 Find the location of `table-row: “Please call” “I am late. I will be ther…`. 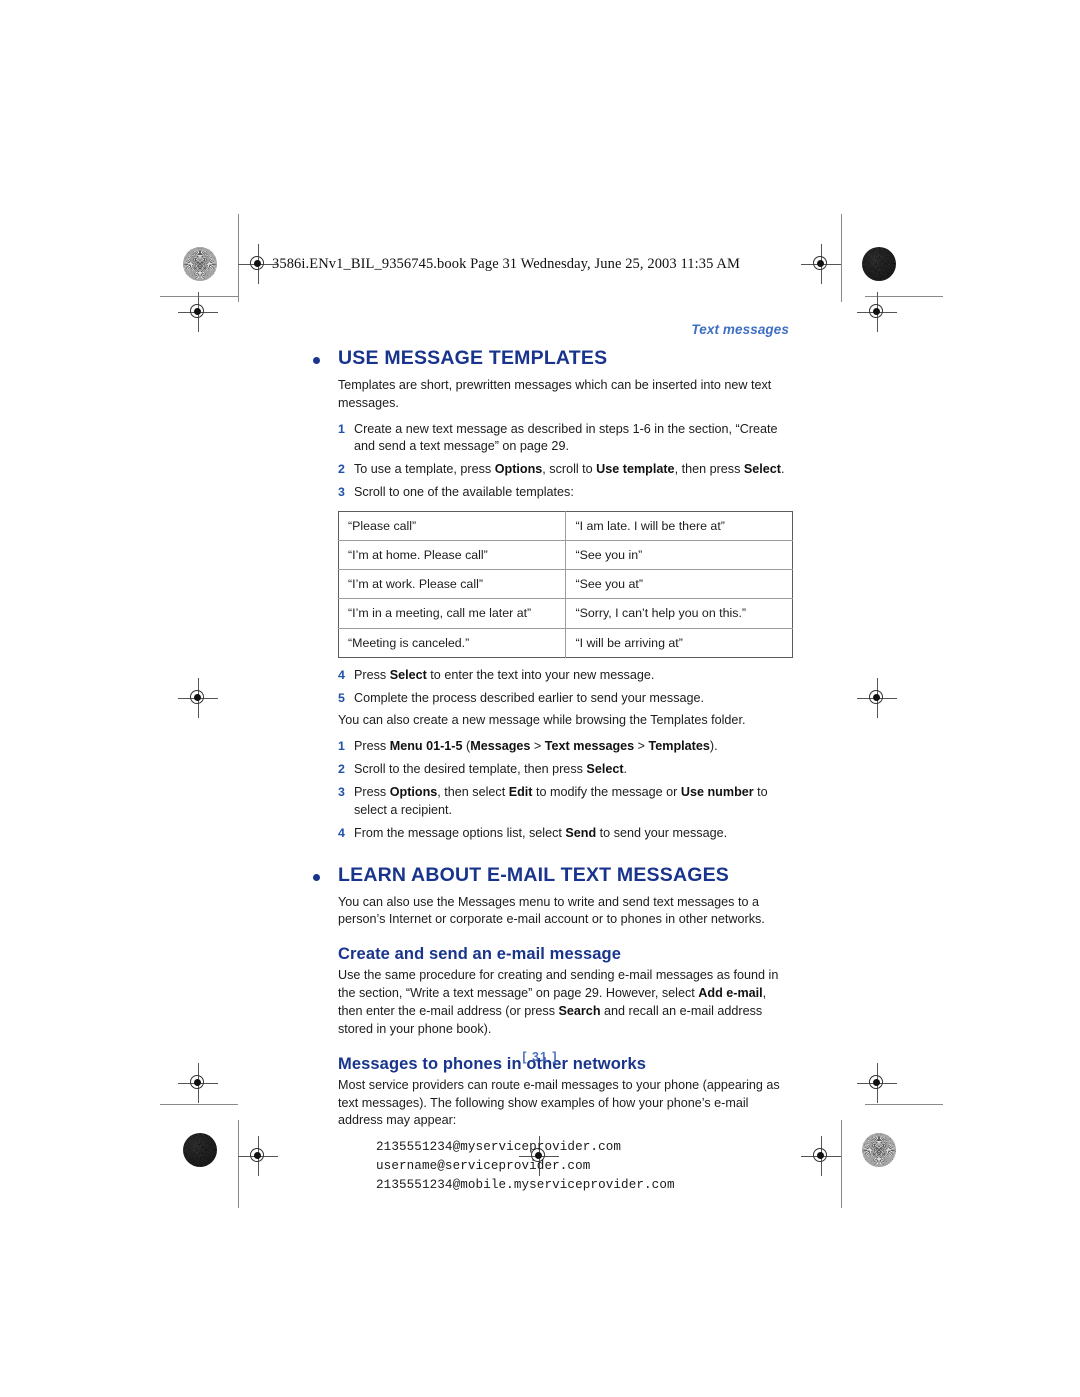

table-row: “Please call” “I am late. I will be ther… is located at coordinates (565, 526).